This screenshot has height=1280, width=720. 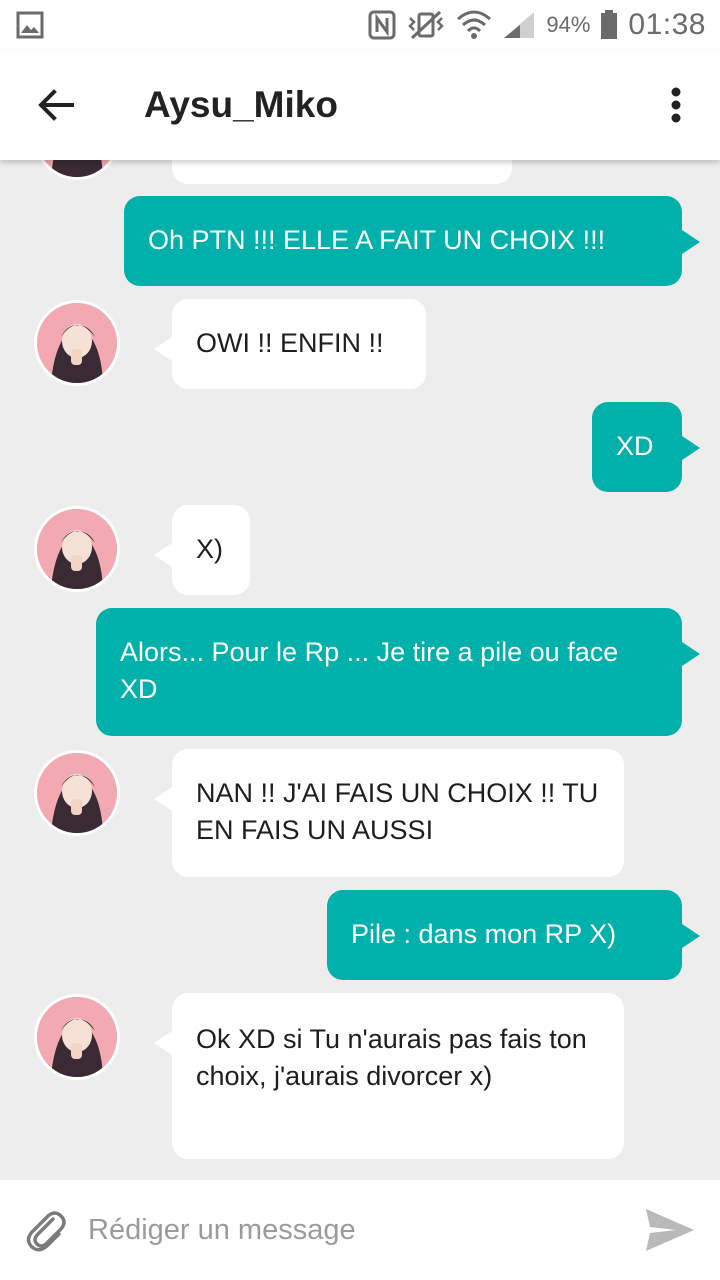 What do you see at coordinates (382, 25) in the screenshot?
I see `nfc-icon` at bounding box center [382, 25].